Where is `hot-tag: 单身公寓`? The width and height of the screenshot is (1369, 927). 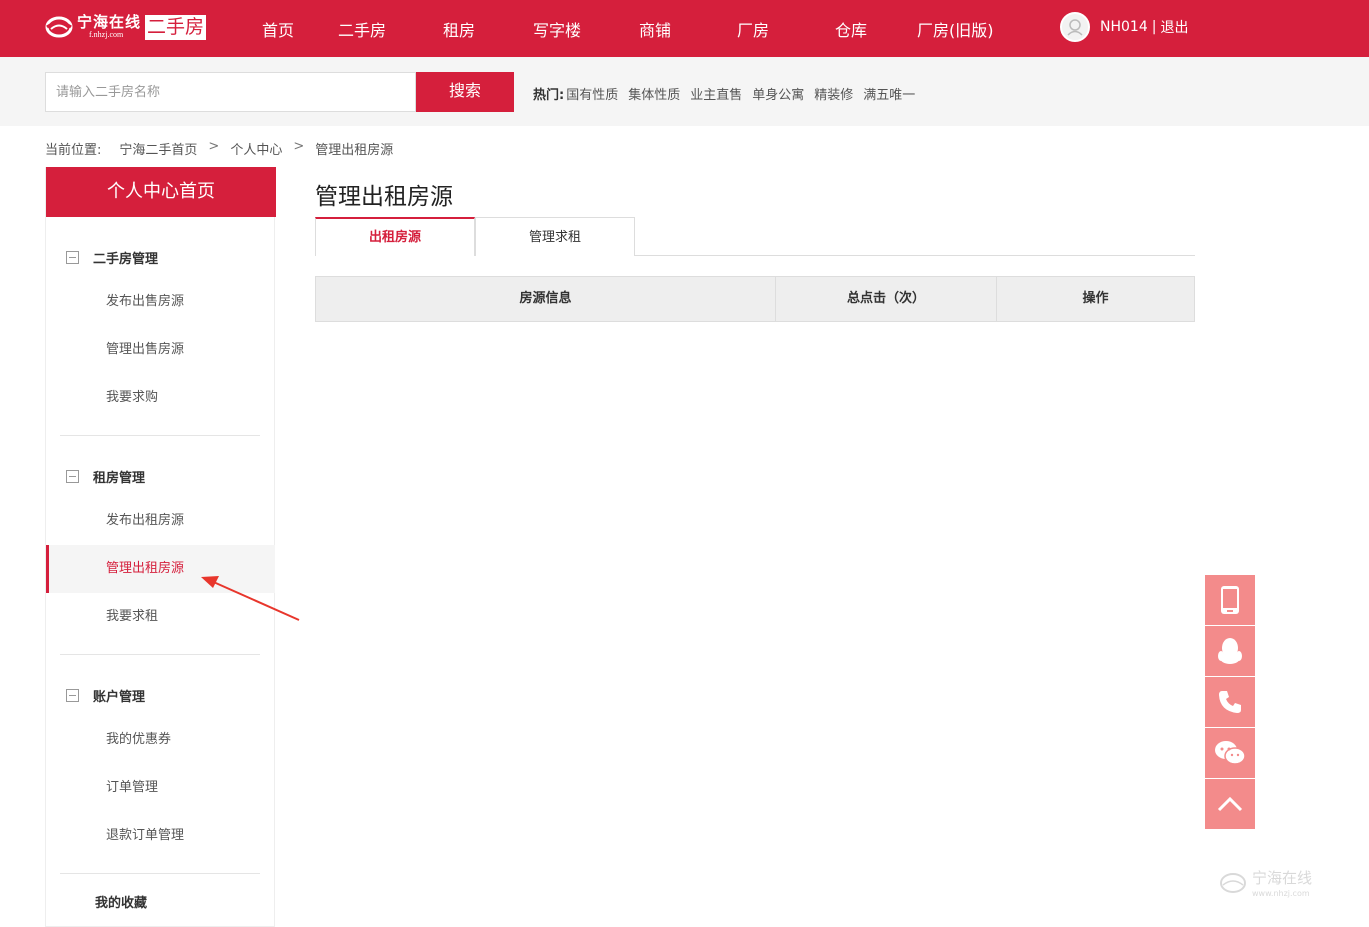
hot-tag: 单身公寓 is located at coordinates (778, 93).